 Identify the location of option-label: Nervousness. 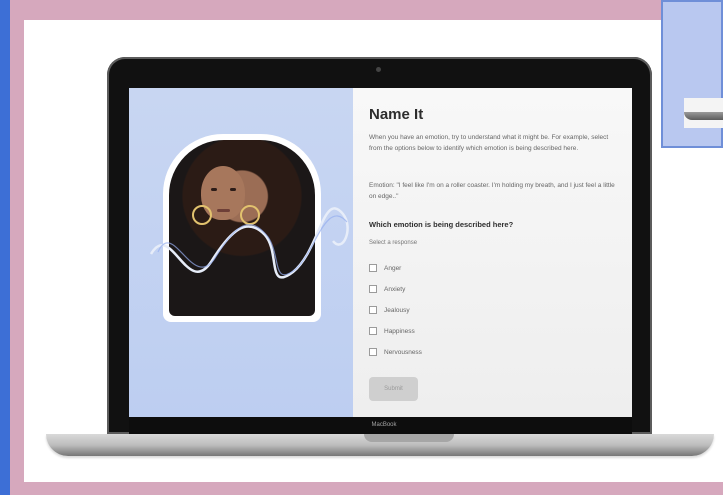
(403, 352).